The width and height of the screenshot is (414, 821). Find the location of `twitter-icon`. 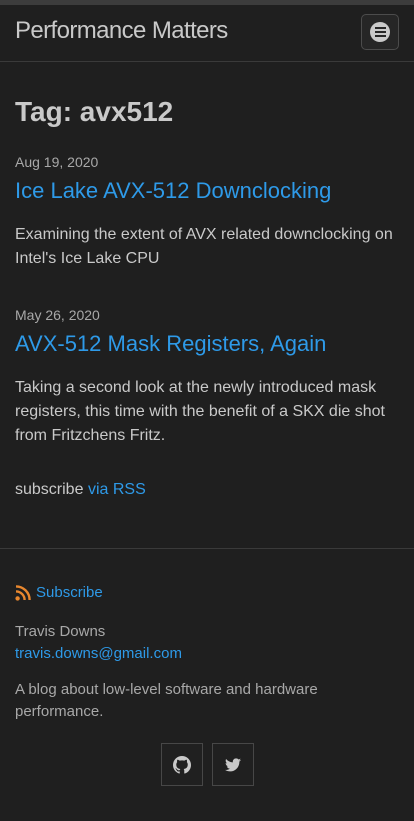

twitter-icon is located at coordinates (233, 764).